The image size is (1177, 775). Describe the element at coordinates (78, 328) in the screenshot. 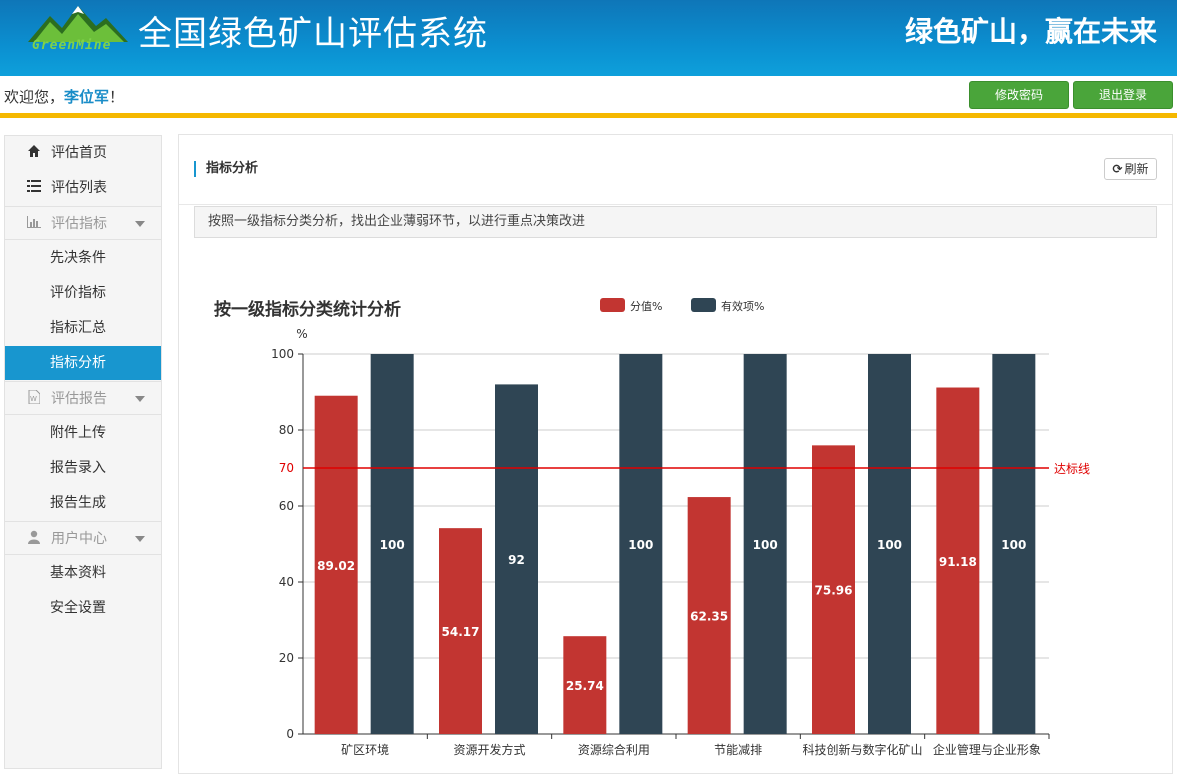

I see `sidebar-item-label: 指标汇总` at that location.